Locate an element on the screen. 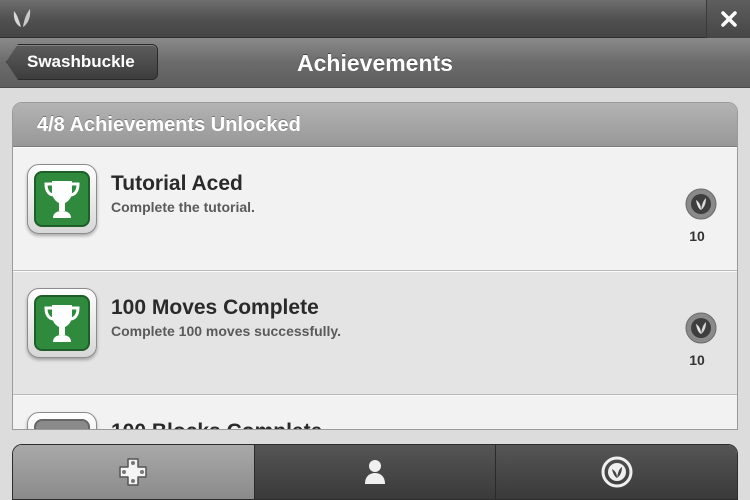 The width and height of the screenshot is (750, 500). achievements-count-header: 4/8 Achievements Unlocked is located at coordinates (375, 125).